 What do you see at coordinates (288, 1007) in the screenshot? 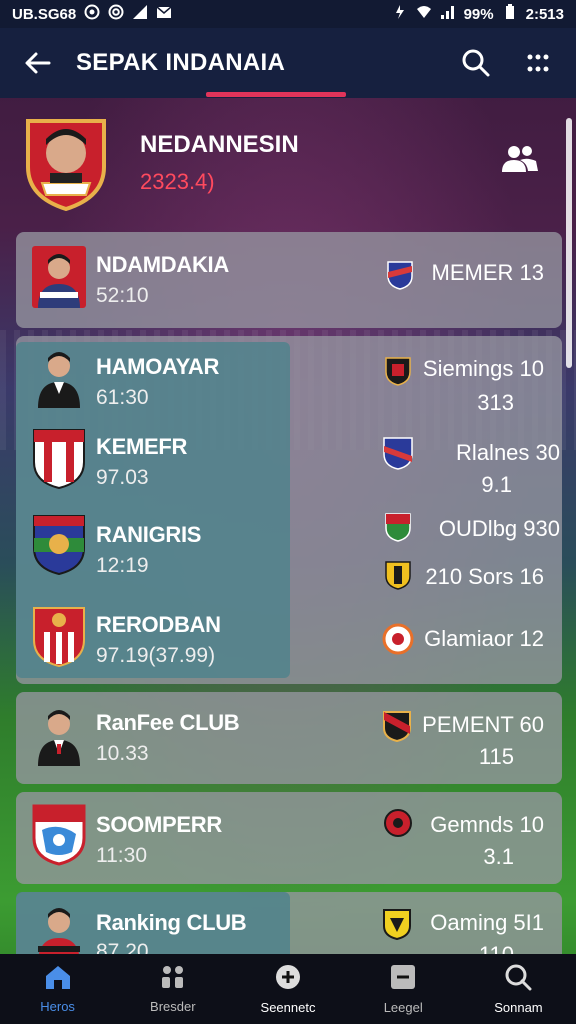
I see `nav-label: Seennetc` at bounding box center [288, 1007].